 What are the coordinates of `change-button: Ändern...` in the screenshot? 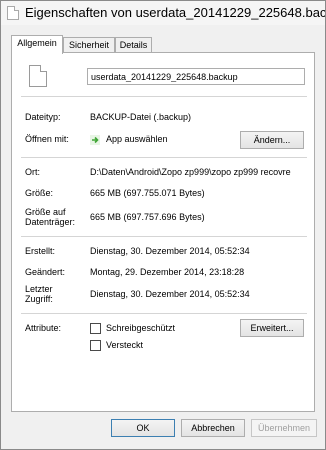 It's located at (272, 140).